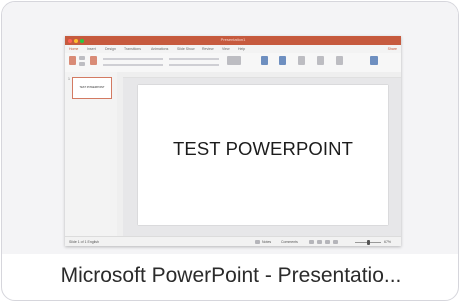  Describe the element at coordinates (74, 49) in the screenshot. I see `tab-home: Home` at that location.